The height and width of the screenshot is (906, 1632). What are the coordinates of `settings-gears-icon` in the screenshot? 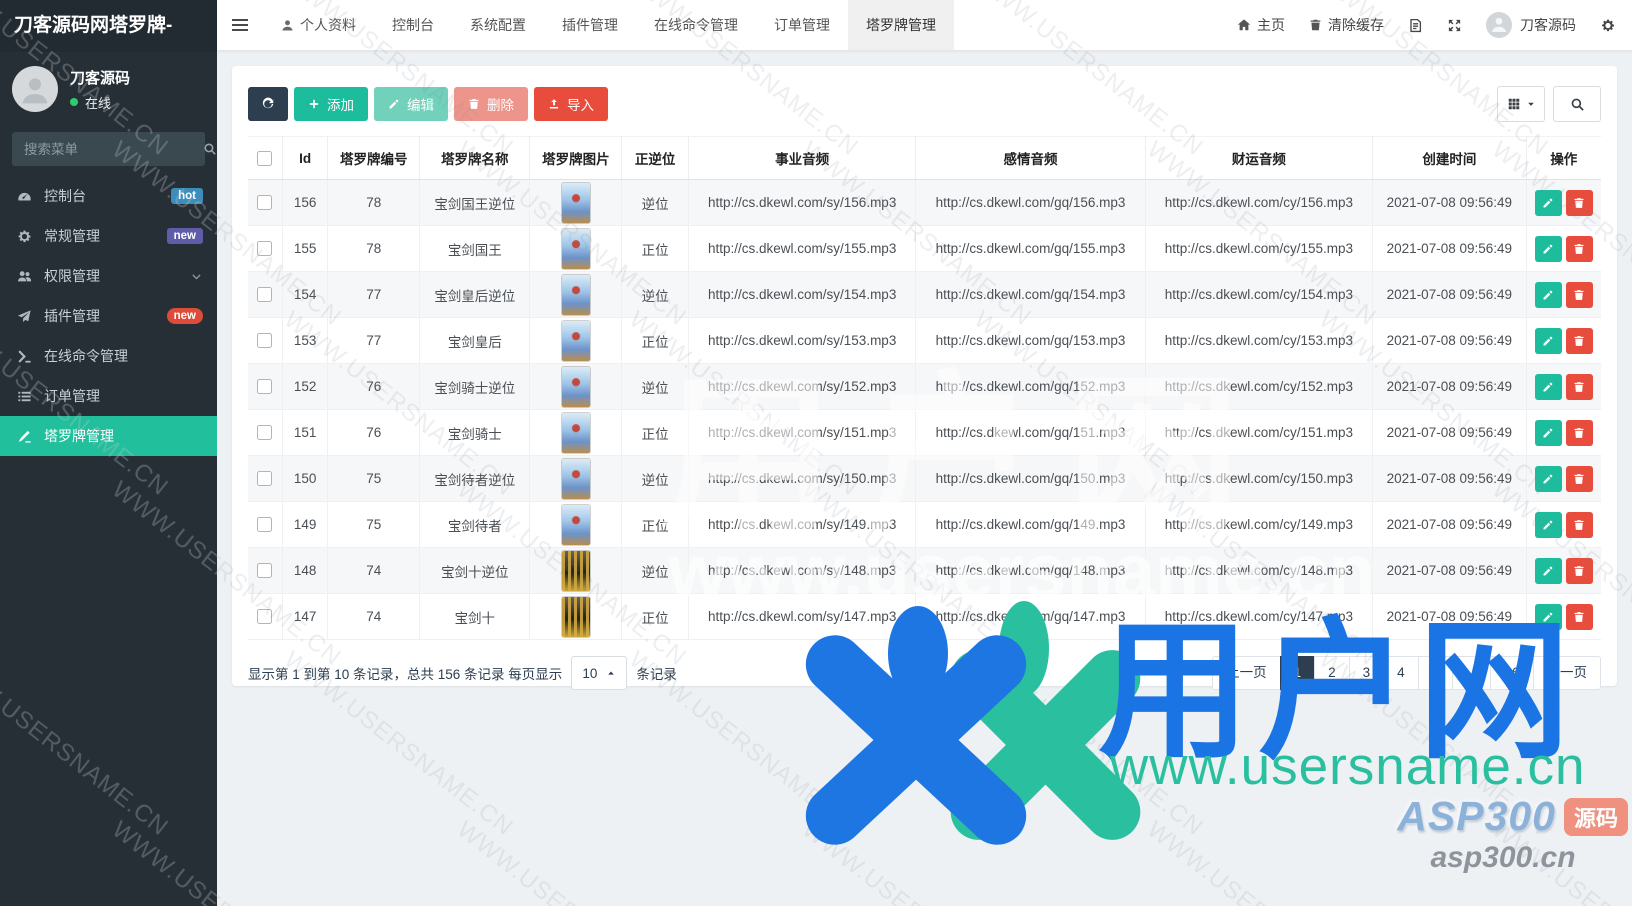 It's located at (1608, 25).